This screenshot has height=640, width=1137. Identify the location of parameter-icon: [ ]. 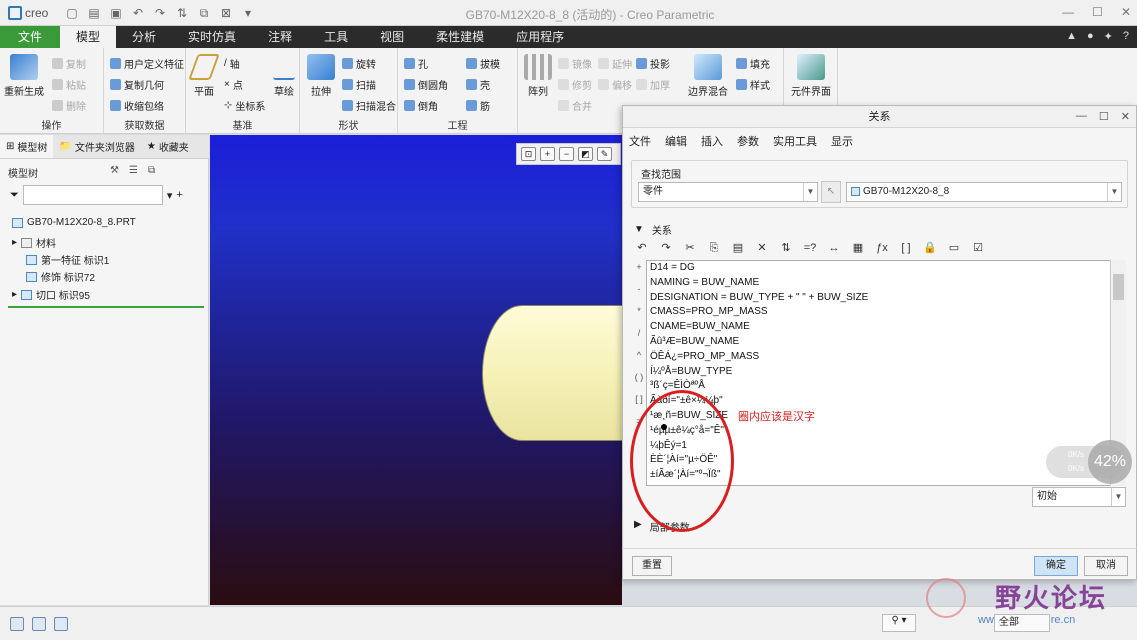
(906, 248).